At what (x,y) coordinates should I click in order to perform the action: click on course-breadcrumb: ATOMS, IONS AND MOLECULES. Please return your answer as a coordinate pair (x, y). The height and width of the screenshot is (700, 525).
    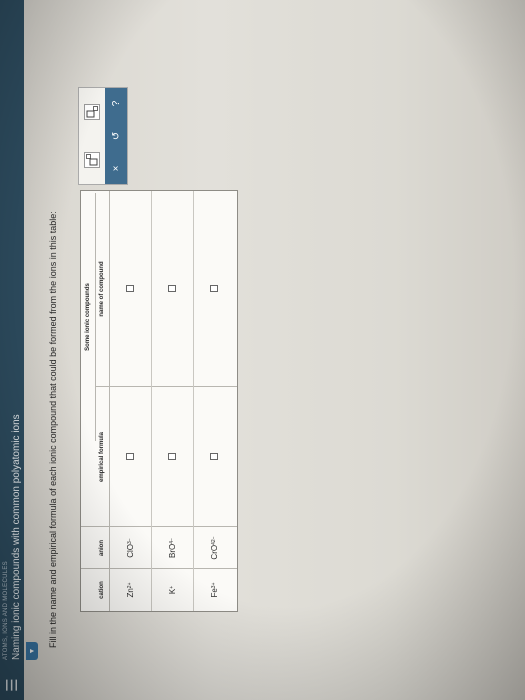
    Looking at the image, I should click on (6, 610).